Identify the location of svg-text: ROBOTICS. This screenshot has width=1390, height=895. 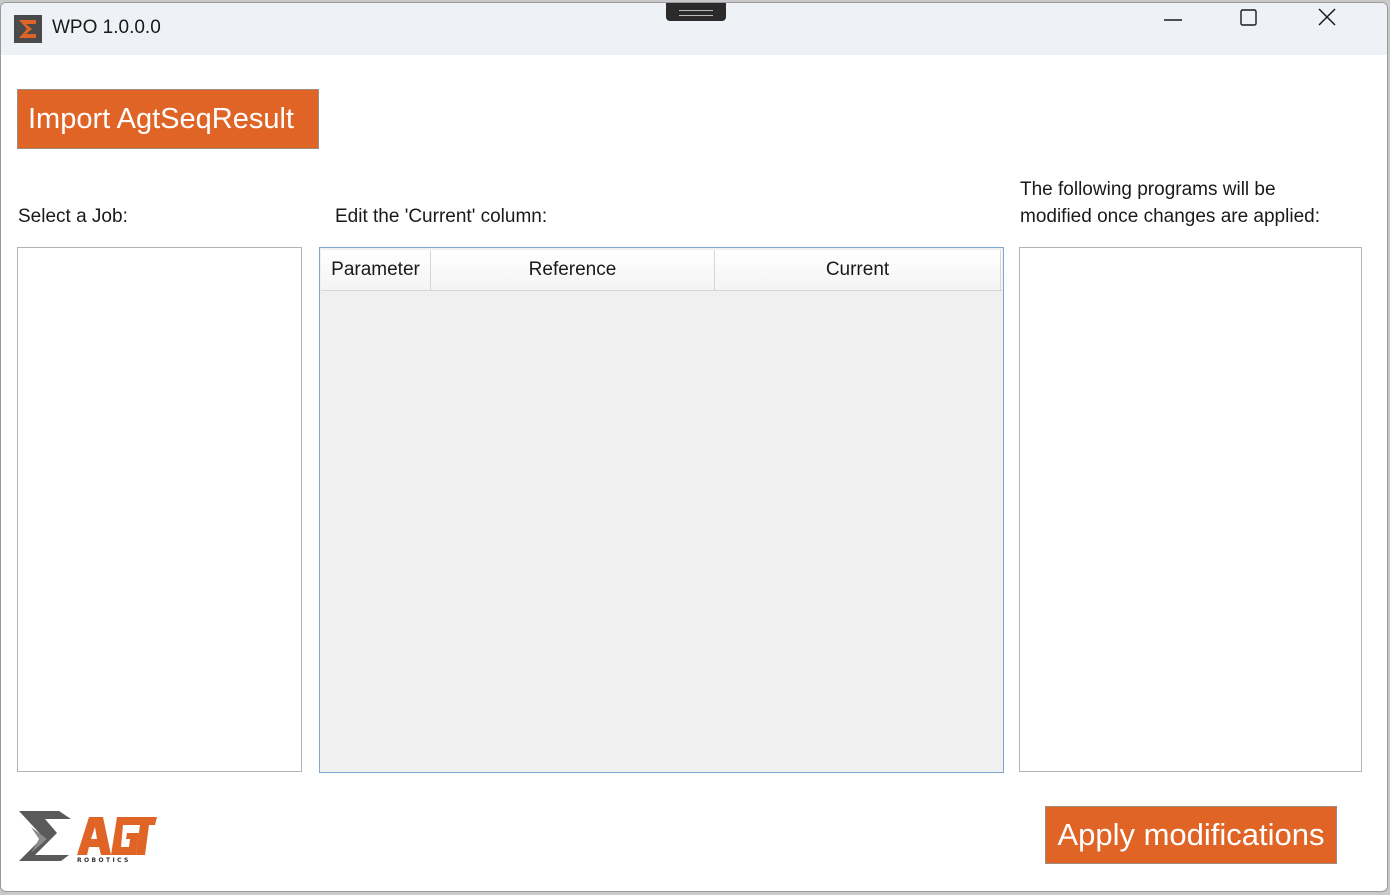
(104, 860).